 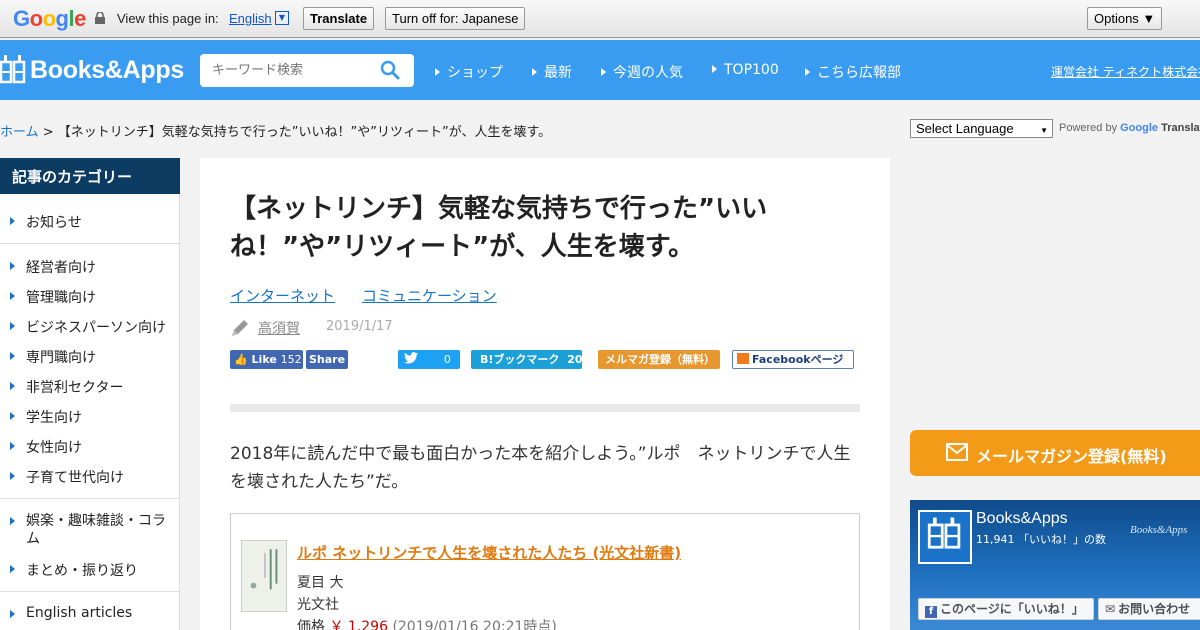 What do you see at coordinates (931, 612) in the screenshot?
I see `facebook-icon: f` at bounding box center [931, 612].